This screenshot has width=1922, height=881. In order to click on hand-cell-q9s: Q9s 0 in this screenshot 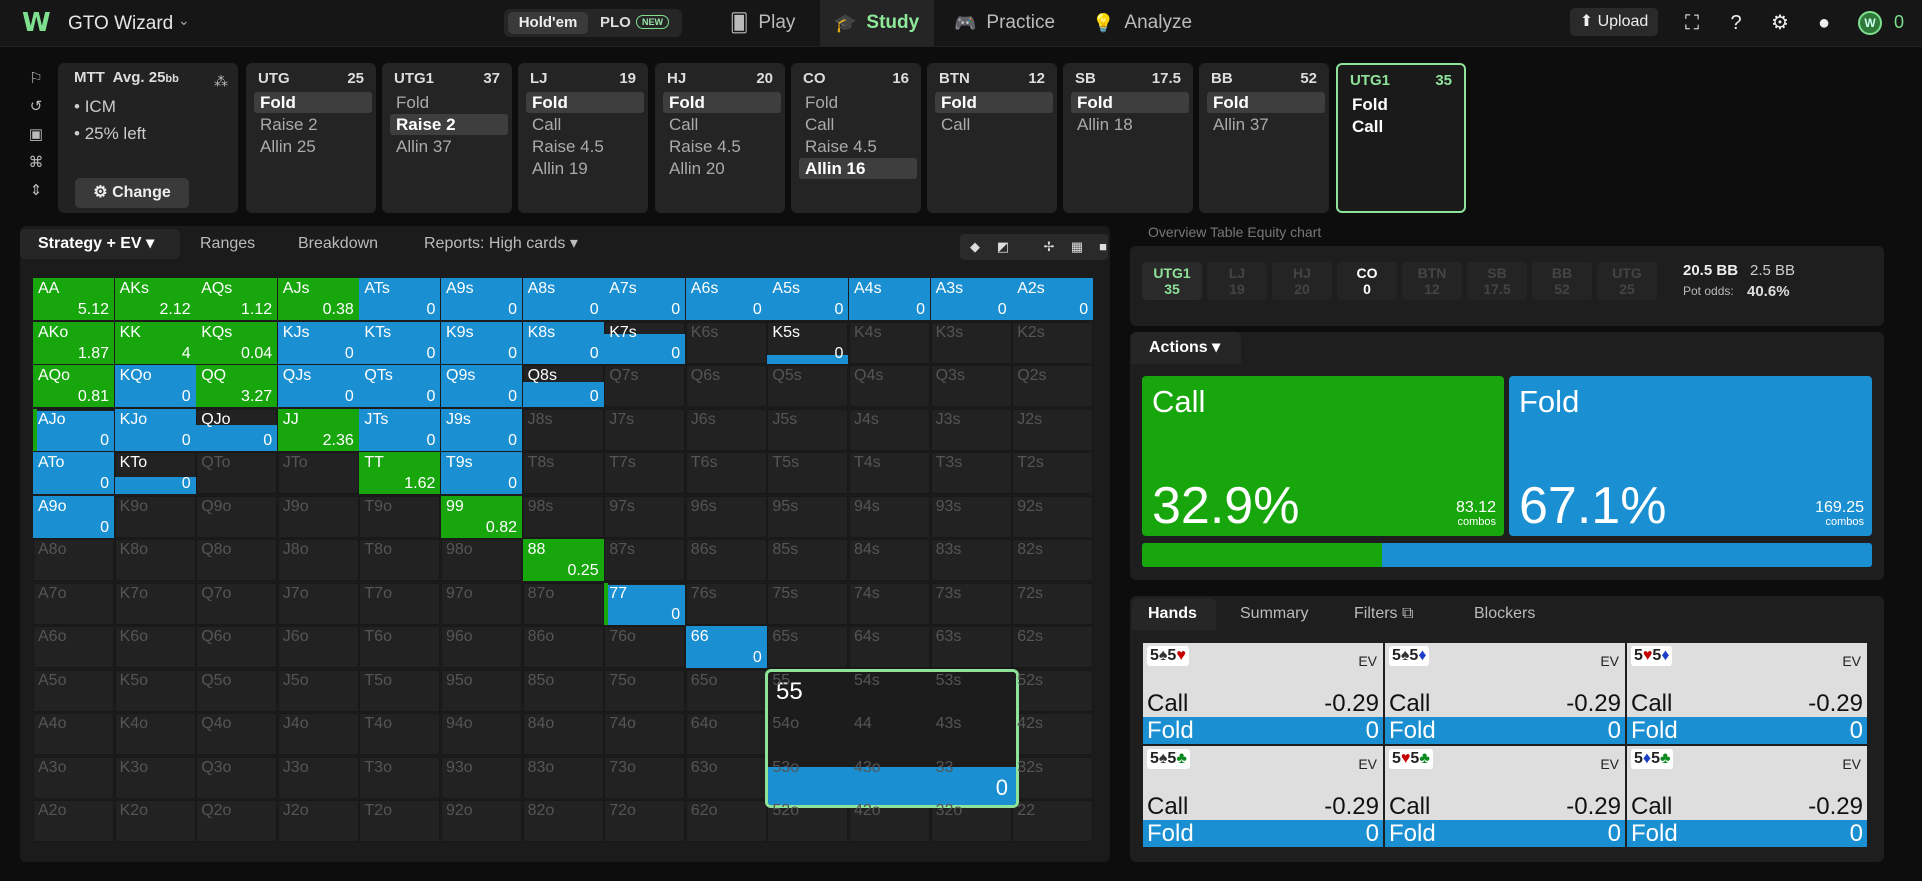, I will do `click(481, 386)`.